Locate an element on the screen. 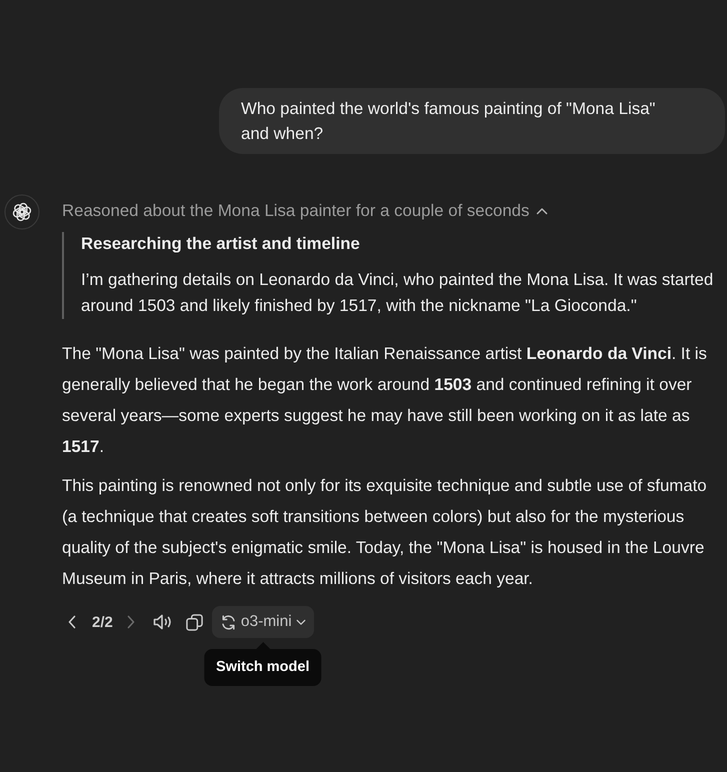 This screenshot has width=727, height=772. speaker-icon is located at coordinates (162, 622).